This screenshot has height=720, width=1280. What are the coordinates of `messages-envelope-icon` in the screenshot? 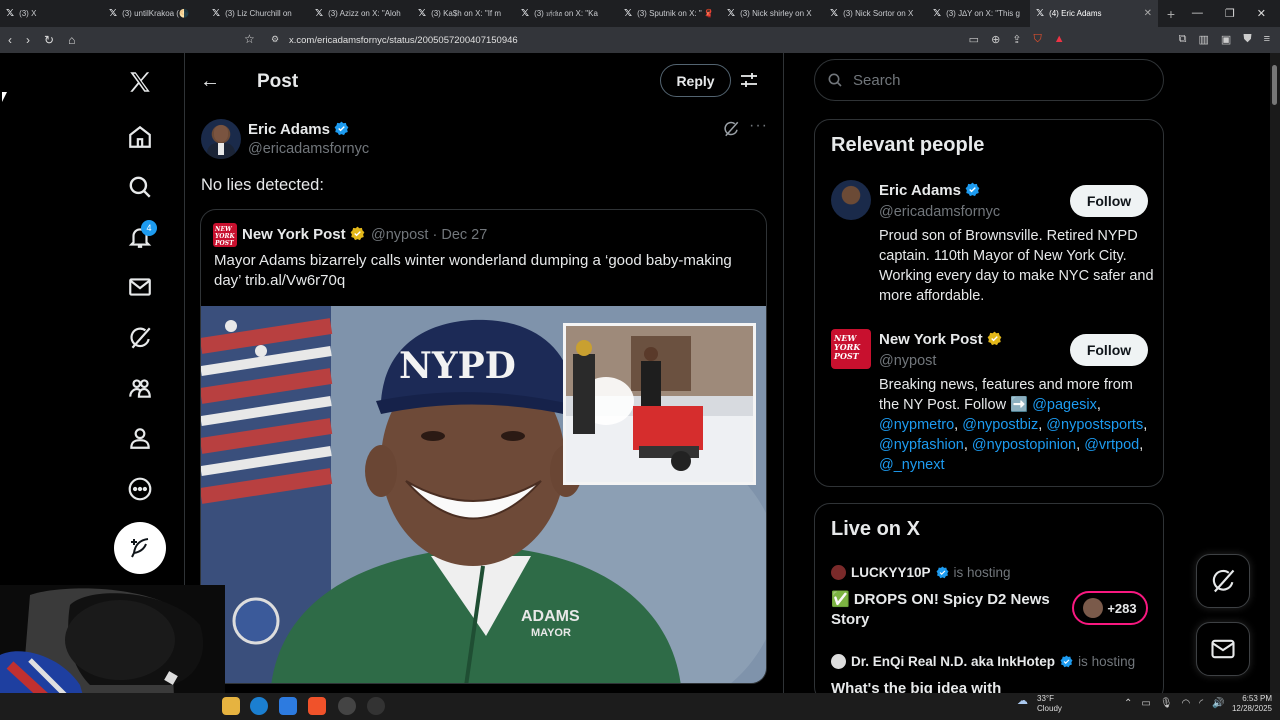 It's located at (140, 287).